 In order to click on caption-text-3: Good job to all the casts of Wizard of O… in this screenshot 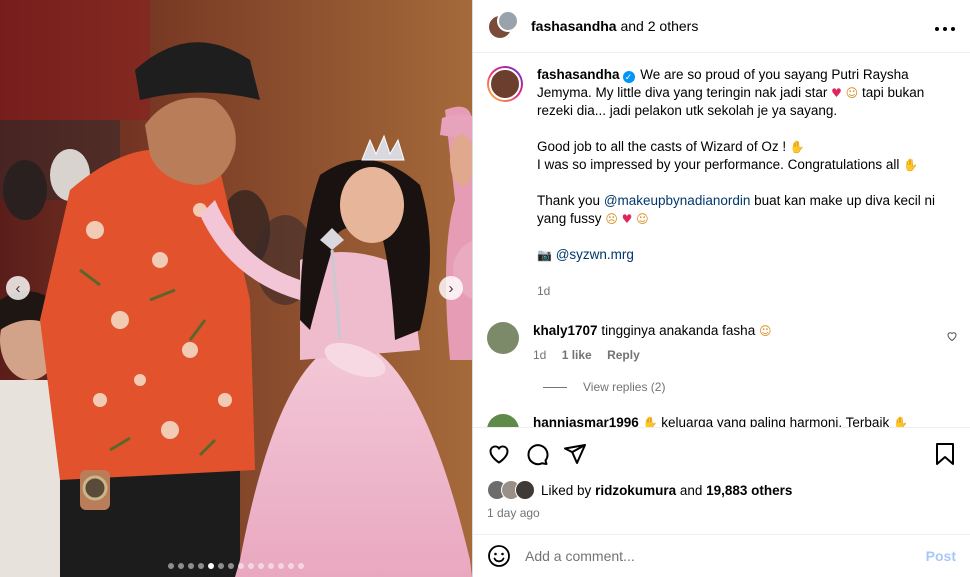, I will do `click(662, 146)`.